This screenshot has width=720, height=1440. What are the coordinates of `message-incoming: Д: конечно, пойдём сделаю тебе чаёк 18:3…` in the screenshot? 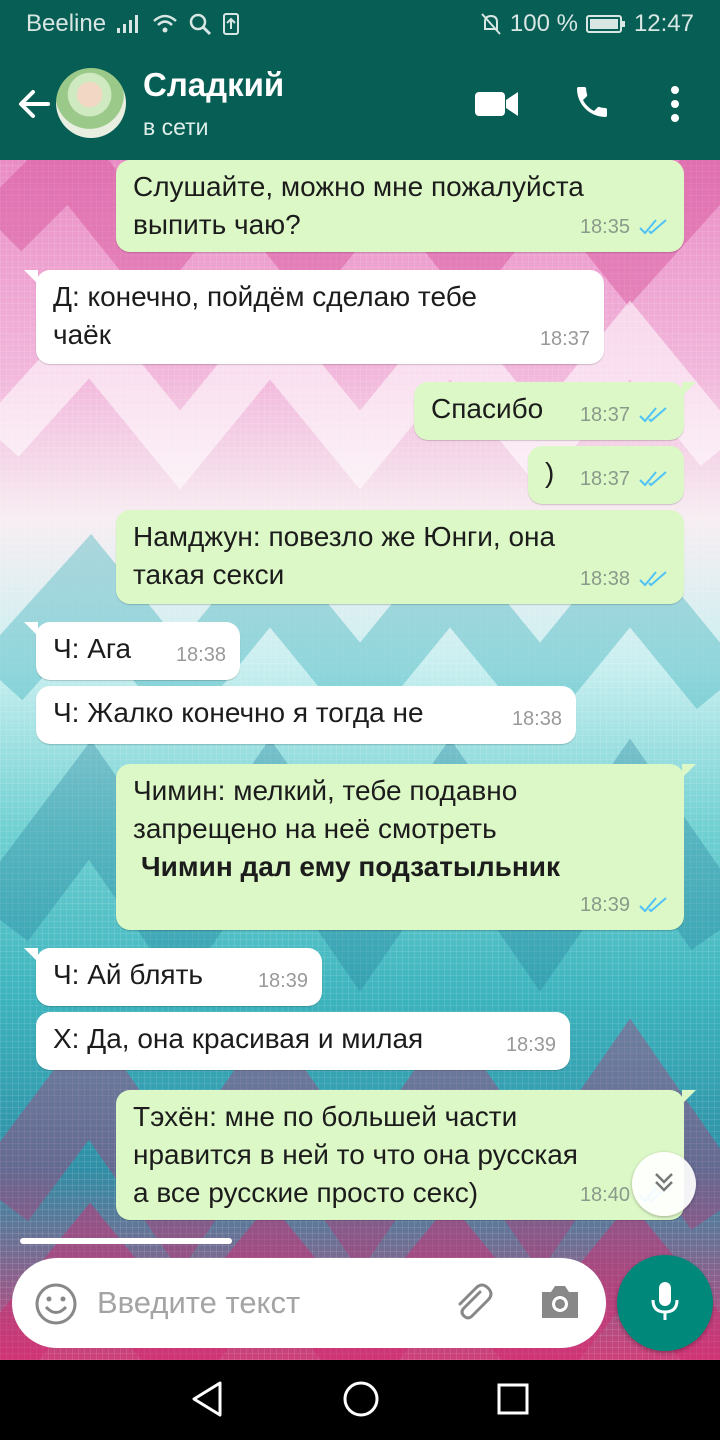 It's located at (314, 317).